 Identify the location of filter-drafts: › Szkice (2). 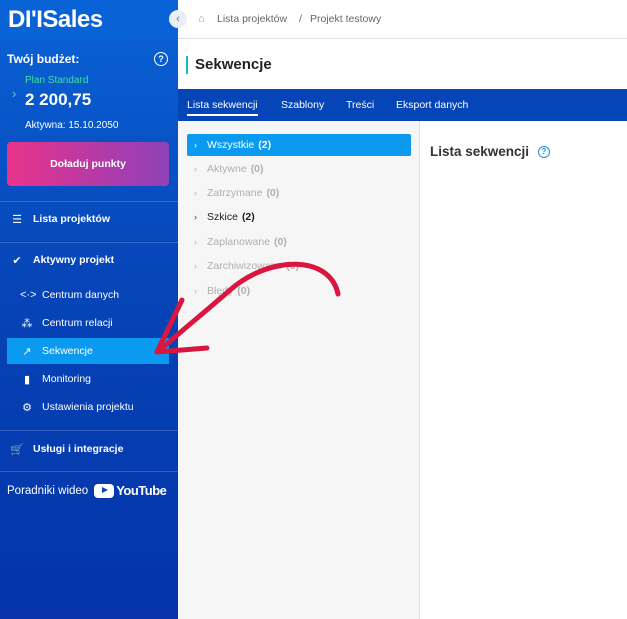
(299, 217).